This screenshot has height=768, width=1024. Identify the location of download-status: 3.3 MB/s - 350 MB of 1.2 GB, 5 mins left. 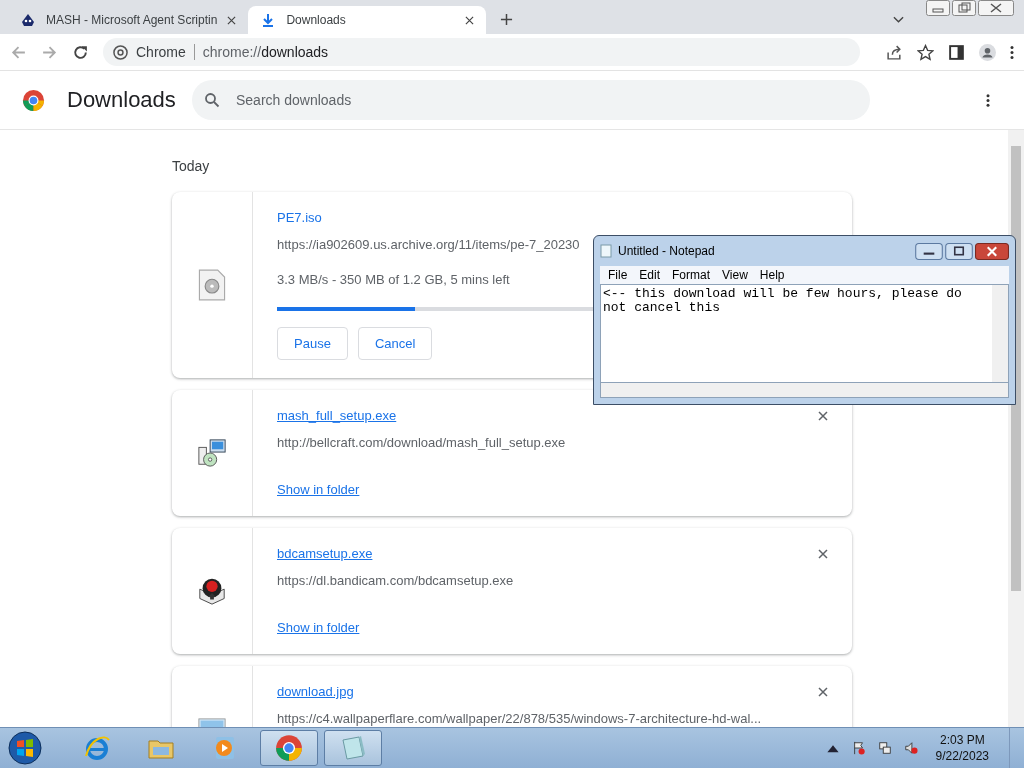
(393, 279).